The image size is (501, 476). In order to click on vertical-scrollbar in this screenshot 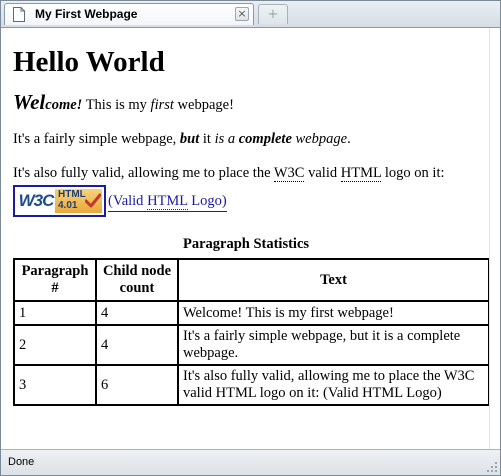, I will do `click(494, 239)`.